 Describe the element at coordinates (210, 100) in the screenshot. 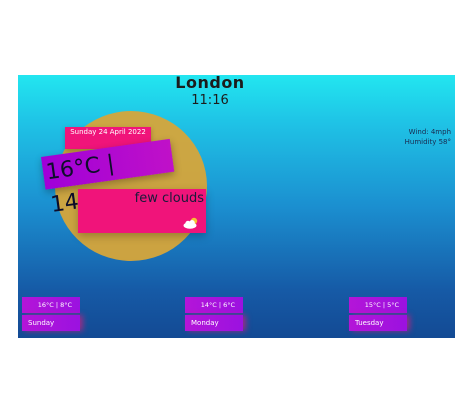

I see `current-time: 11:16` at that location.